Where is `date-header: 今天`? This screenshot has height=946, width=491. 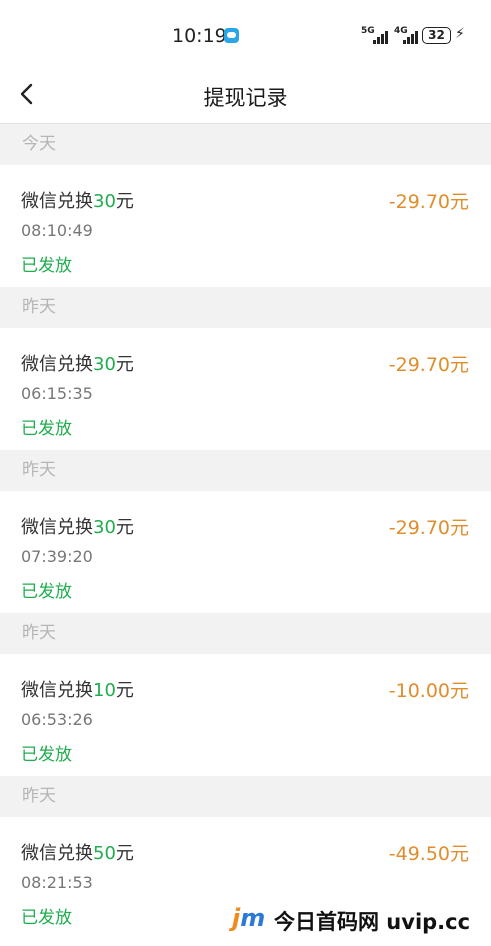 date-header: 今天 is located at coordinates (245, 144).